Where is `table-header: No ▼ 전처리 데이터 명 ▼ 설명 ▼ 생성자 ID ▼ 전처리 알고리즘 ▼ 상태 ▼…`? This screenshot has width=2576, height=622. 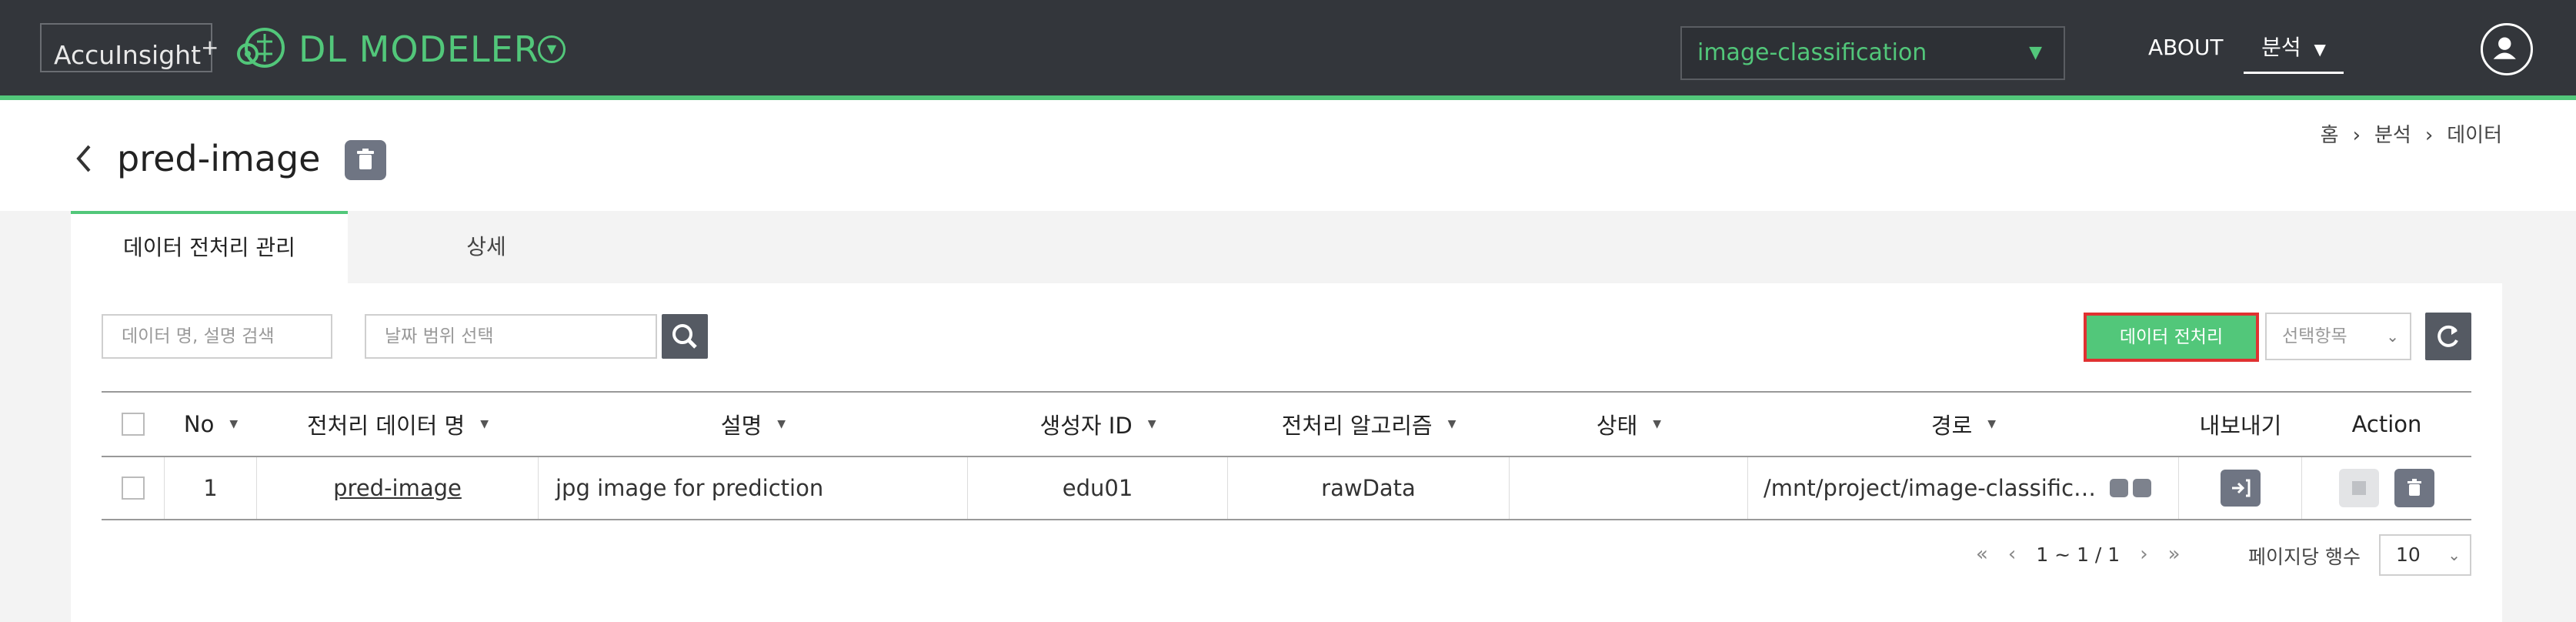 table-header: No ▼ 전처리 데이터 명 ▼ 설명 ▼ 생성자 ID ▼ 전처리 알고리즘 ▼ 상태 ▼… is located at coordinates (1286, 425).